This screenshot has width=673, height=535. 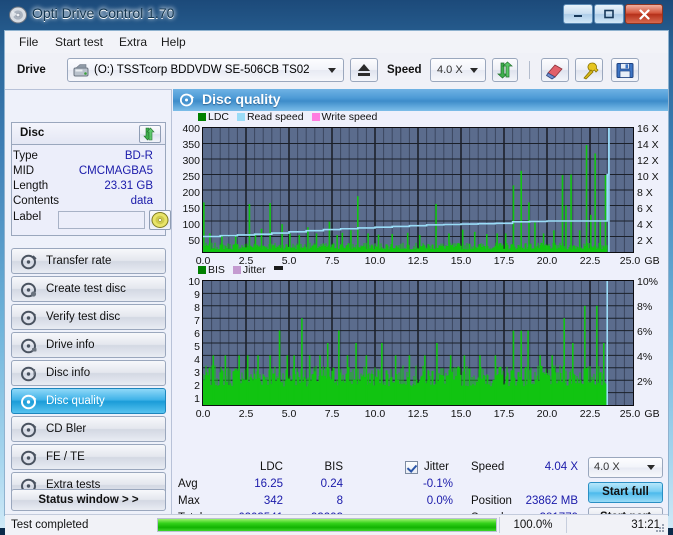 What do you see at coordinates (194, 241) in the screenshot?
I see `chart1-ytick-50: 50` at bounding box center [194, 241].